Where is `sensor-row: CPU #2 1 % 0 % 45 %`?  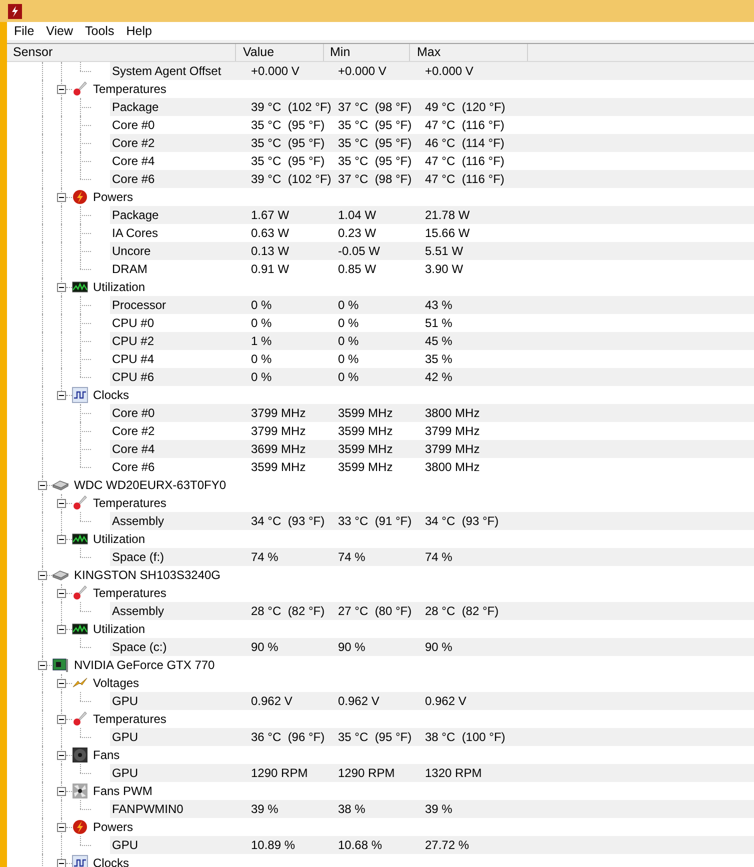 sensor-row: CPU #2 1 % 0 % 45 % is located at coordinates (432, 341).